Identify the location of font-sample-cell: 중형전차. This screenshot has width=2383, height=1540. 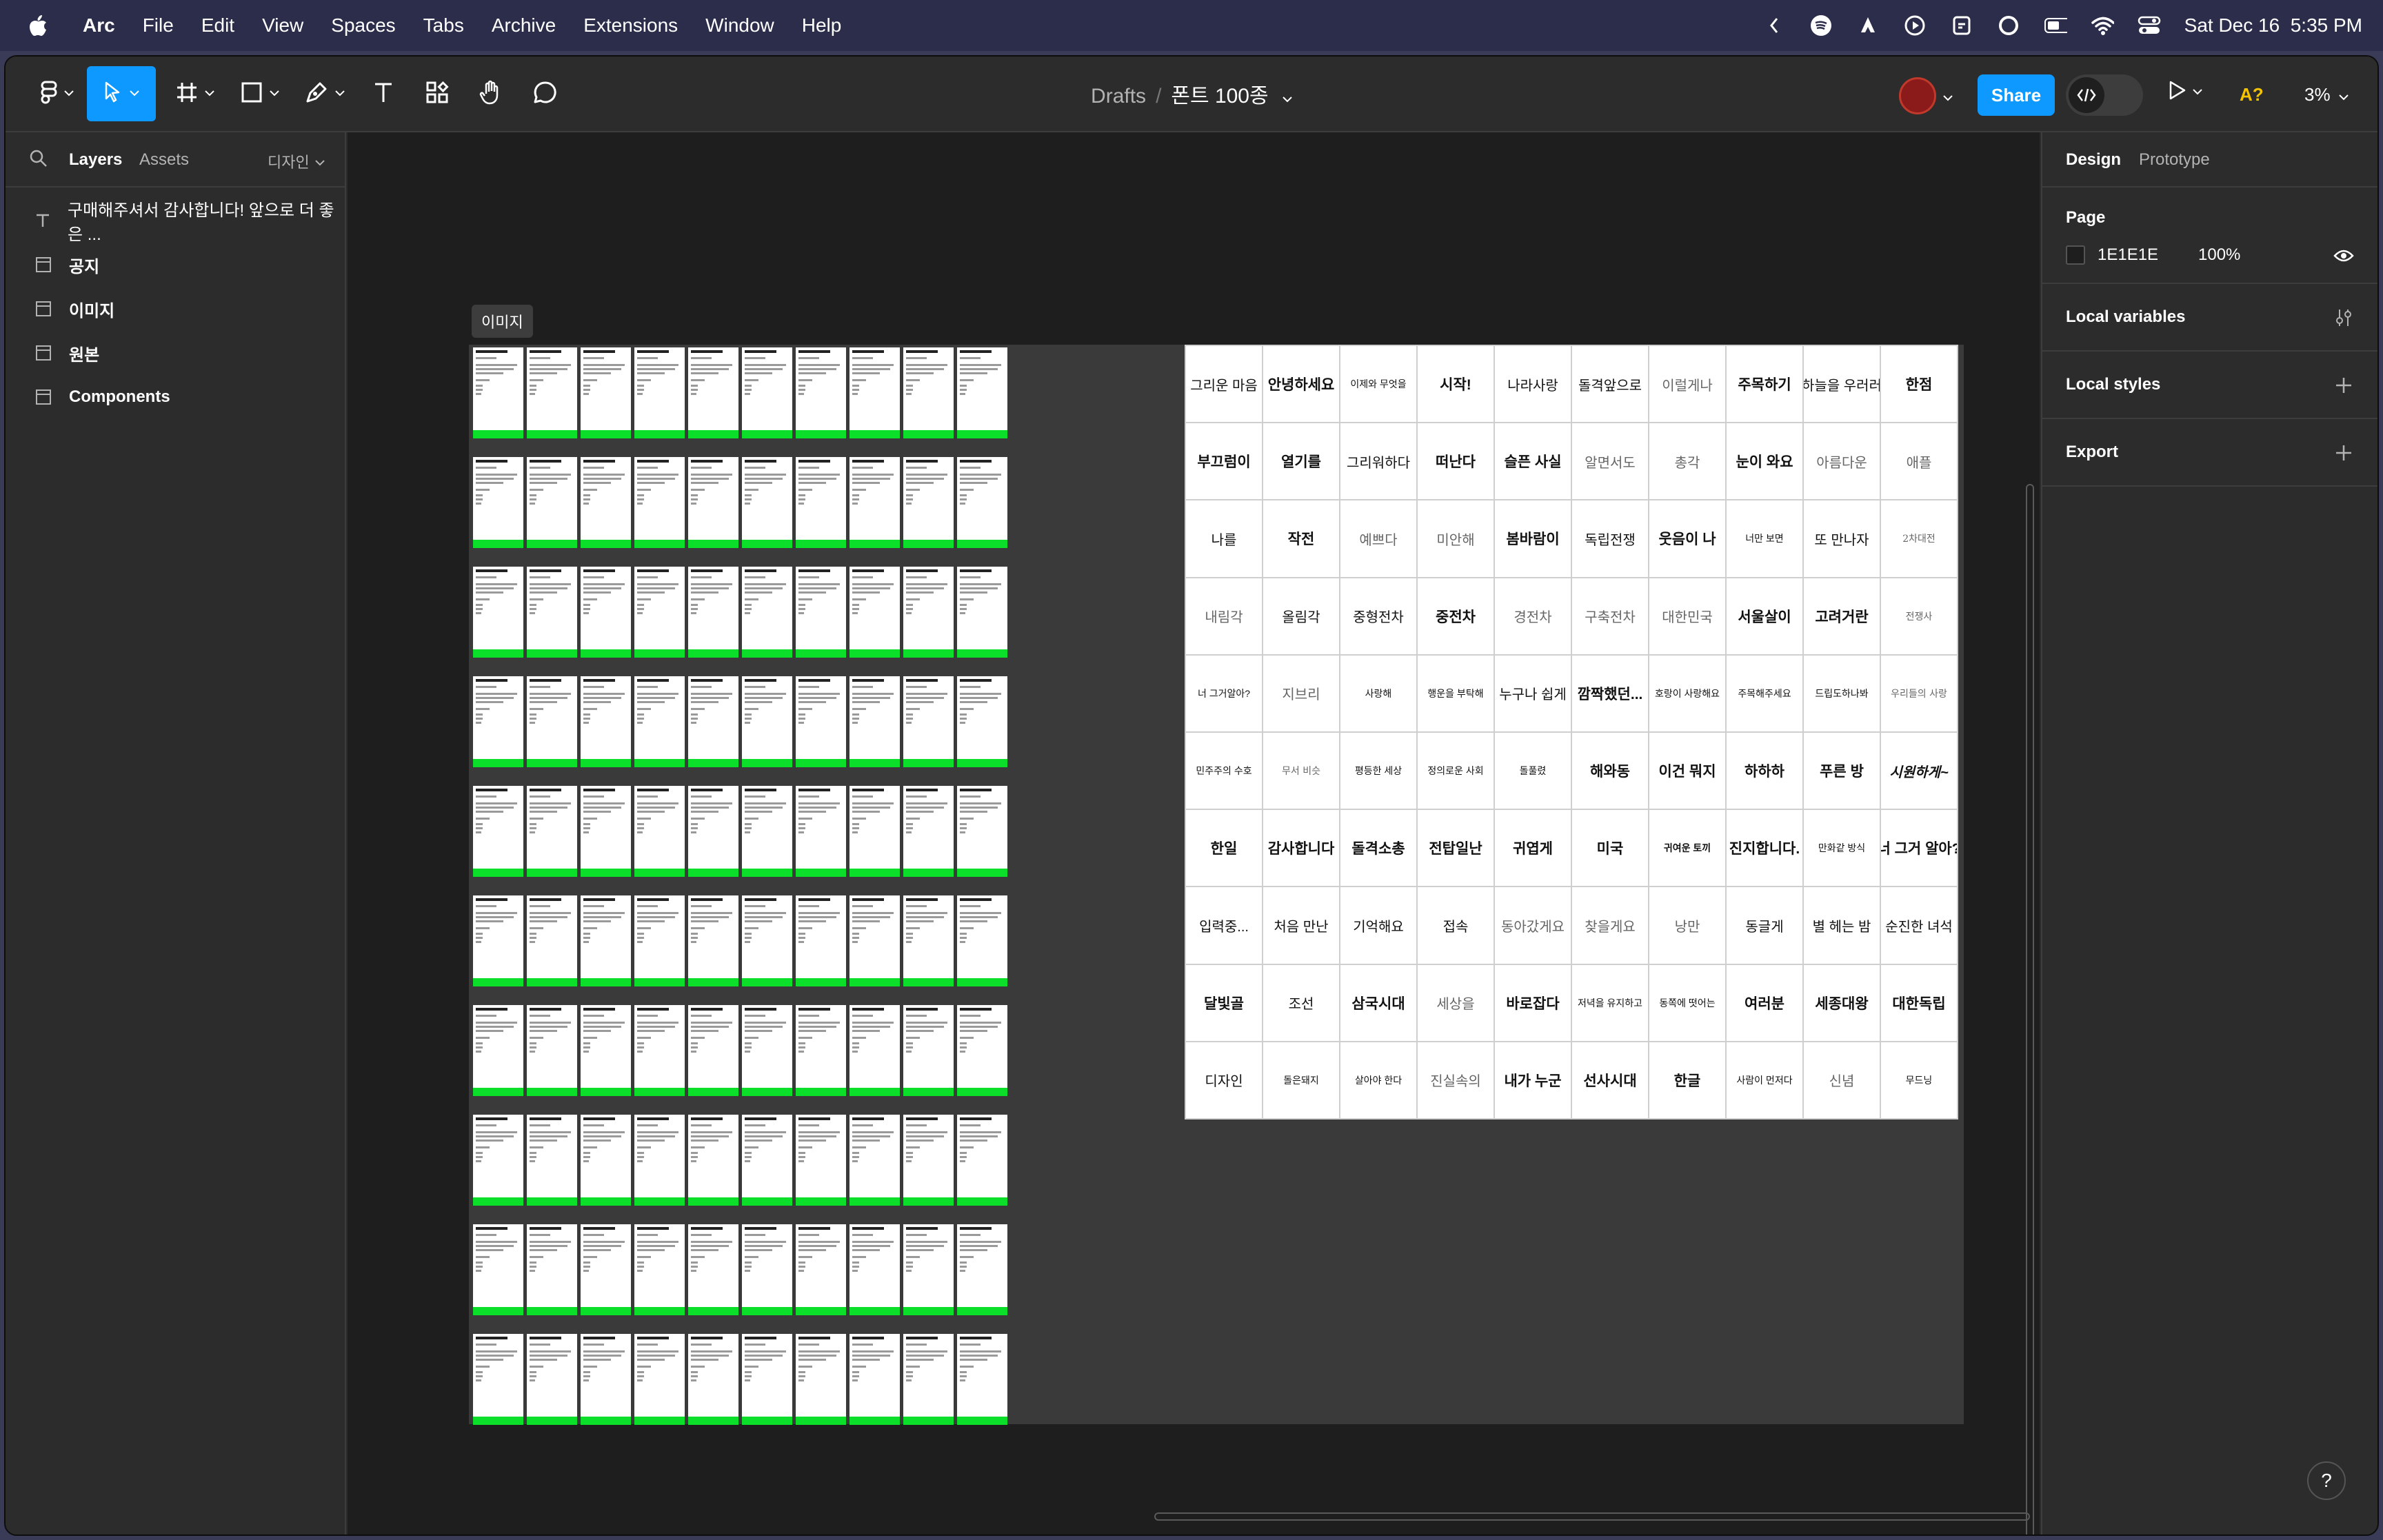
(1378, 616).